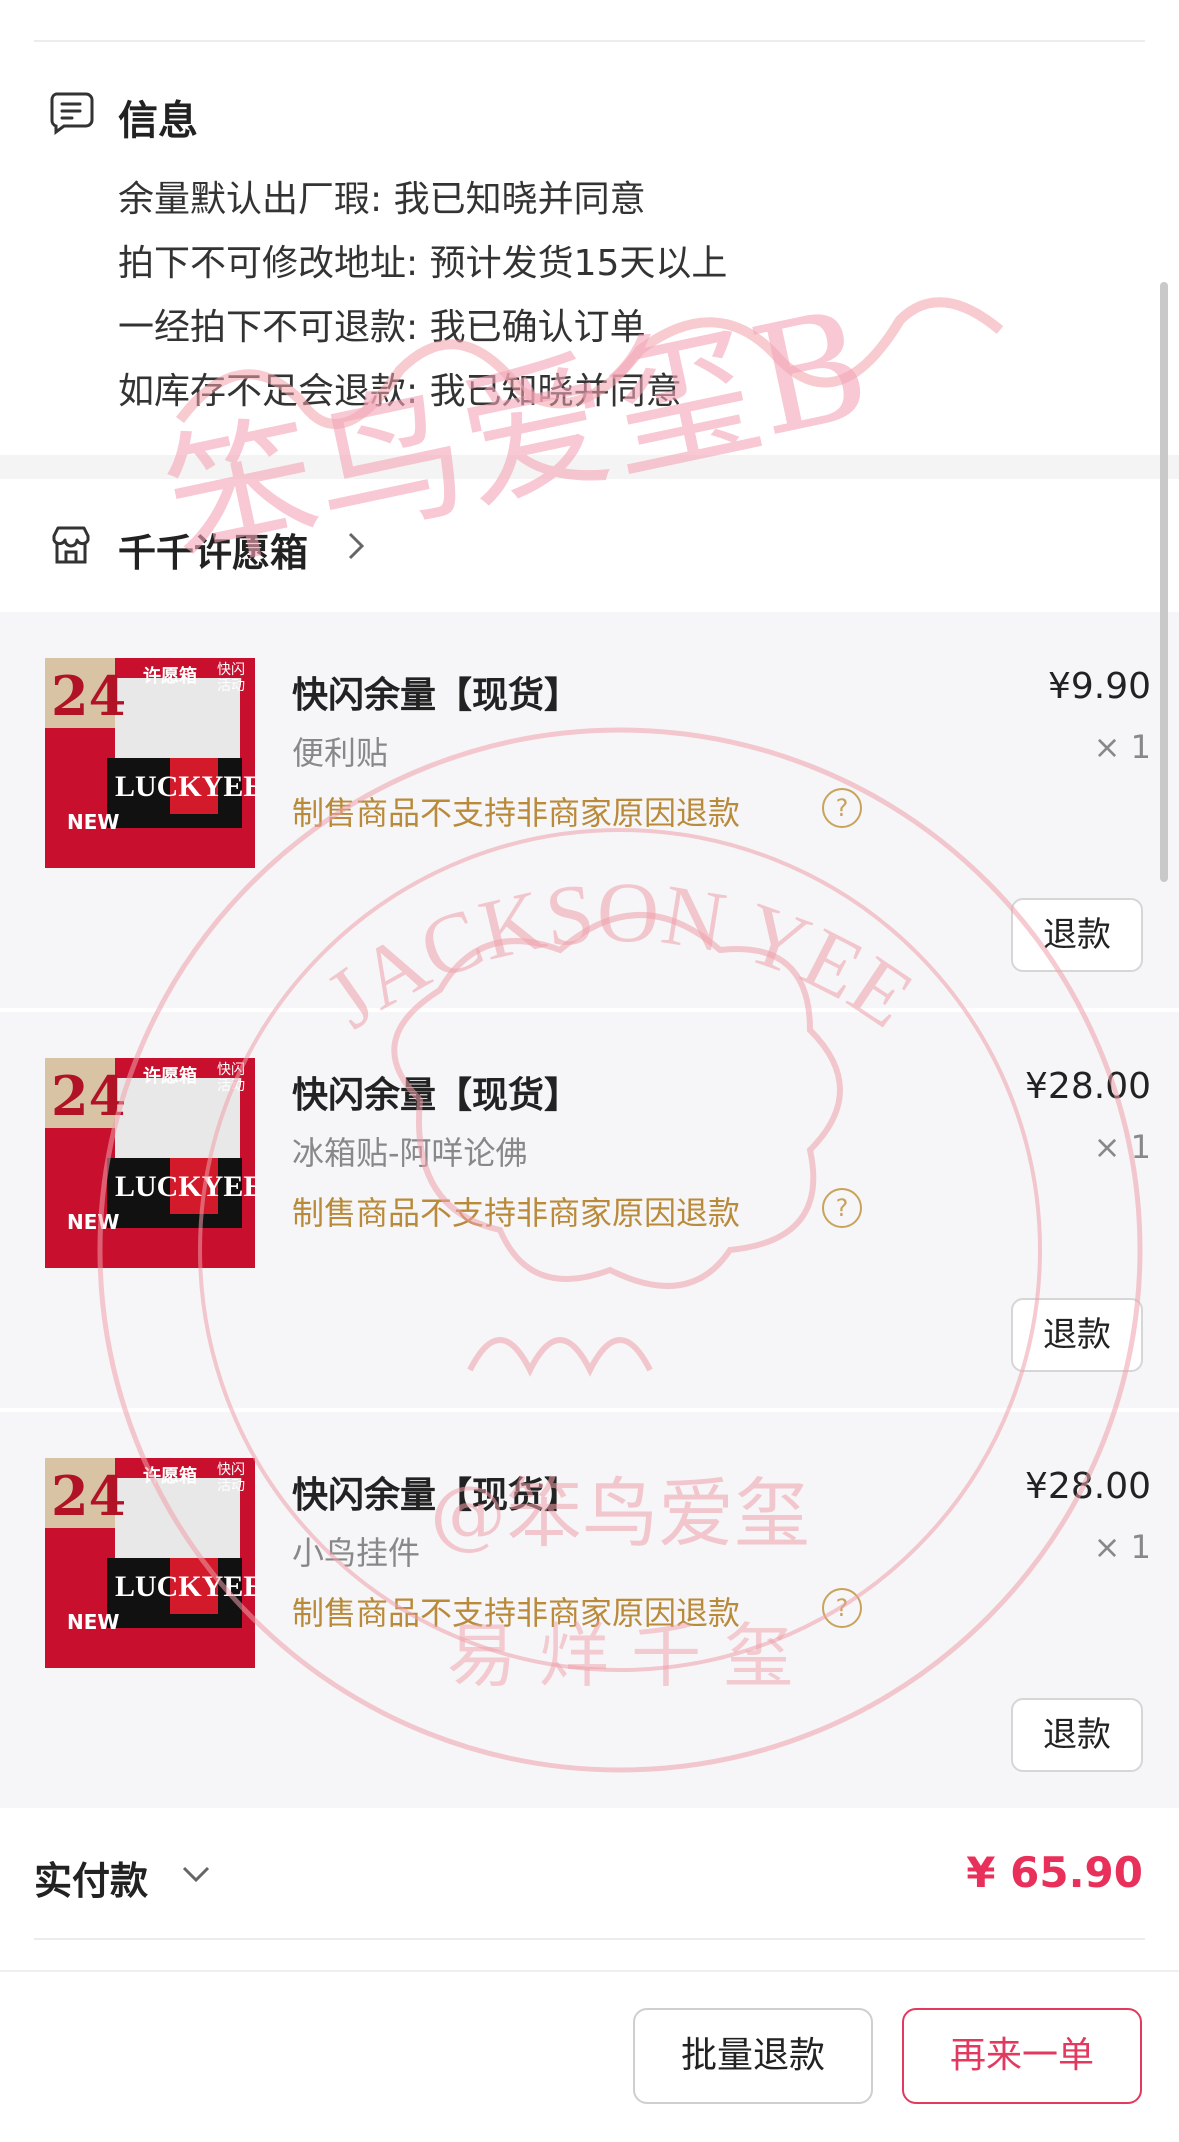 The width and height of the screenshot is (1179, 2142). What do you see at coordinates (589, 1939) in the screenshot?
I see `bottom-divider` at bounding box center [589, 1939].